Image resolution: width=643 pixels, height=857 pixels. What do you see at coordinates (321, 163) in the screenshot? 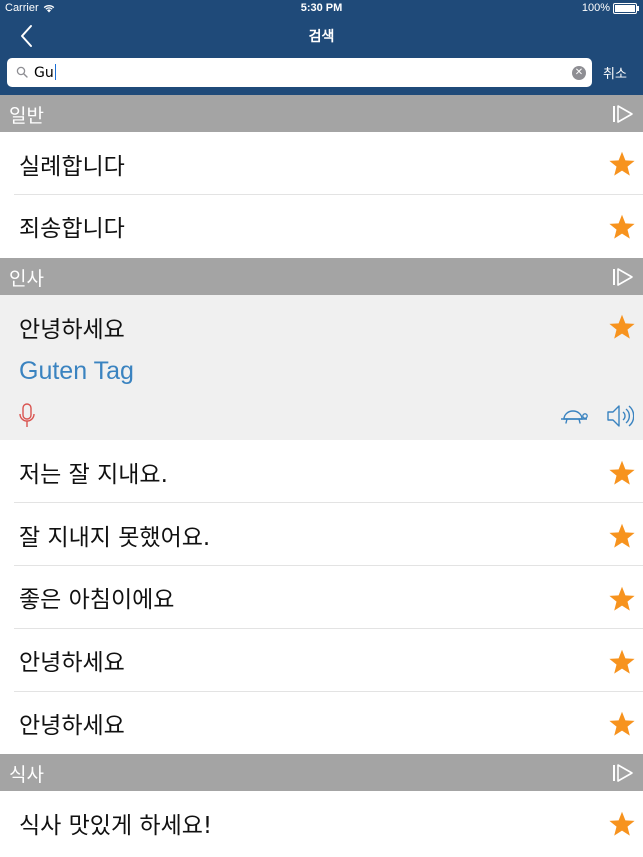
I see `list-item: 실례합니다` at bounding box center [321, 163].